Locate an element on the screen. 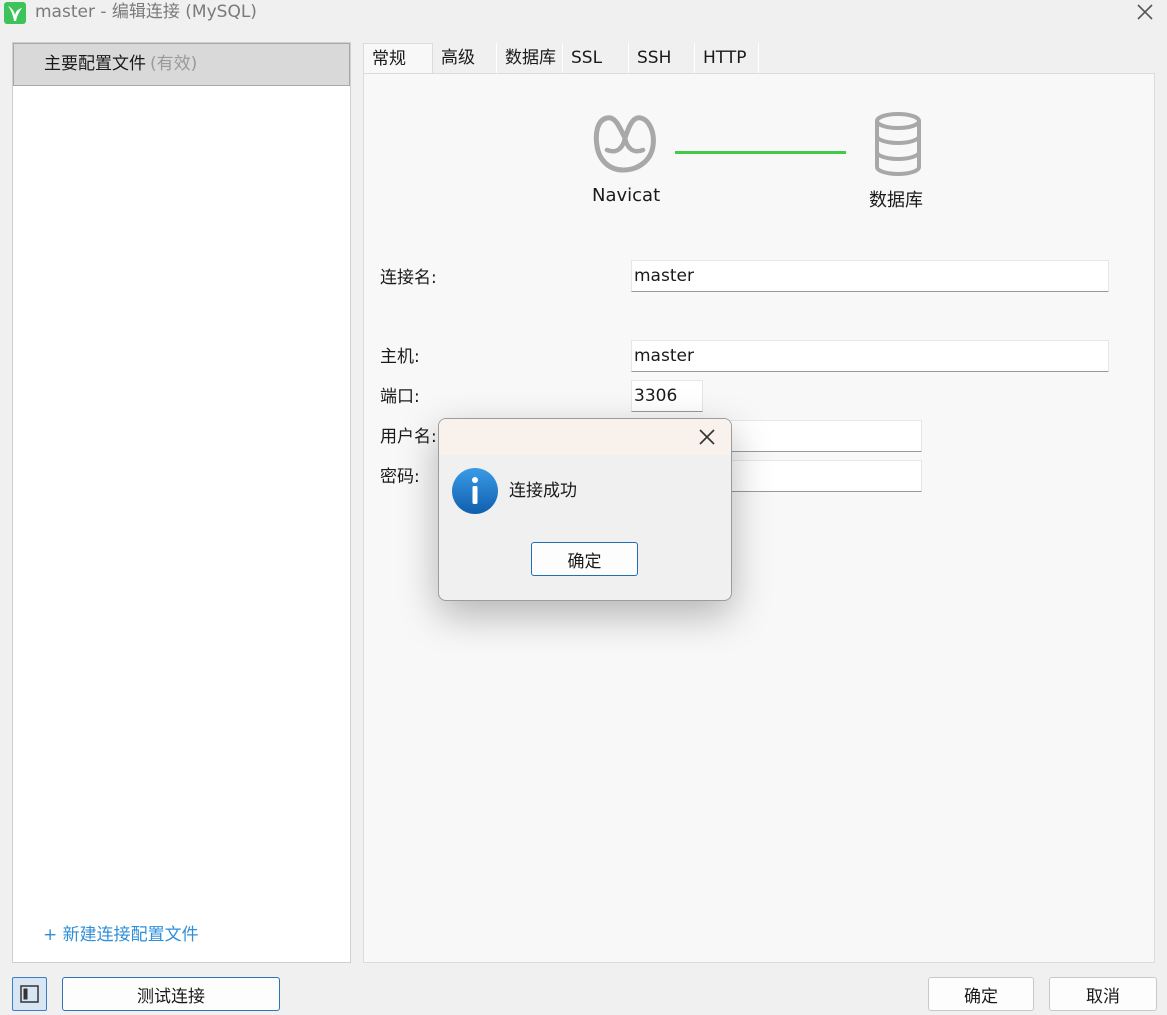  connection-line is located at coordinates (760, 152).